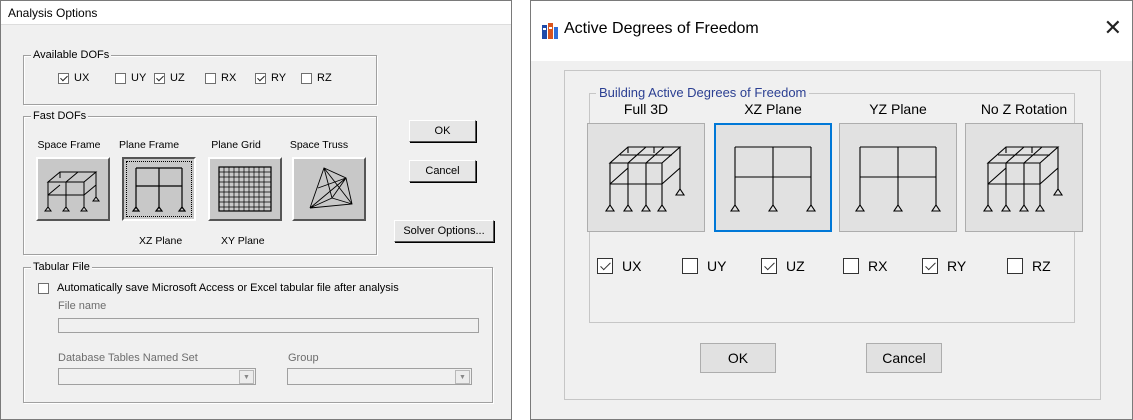 The width and height of the screenshot is (1133, 420). Describe the element at coordinates (82, 306) in the screenshot. I see `file-name-label: File name` at that location.